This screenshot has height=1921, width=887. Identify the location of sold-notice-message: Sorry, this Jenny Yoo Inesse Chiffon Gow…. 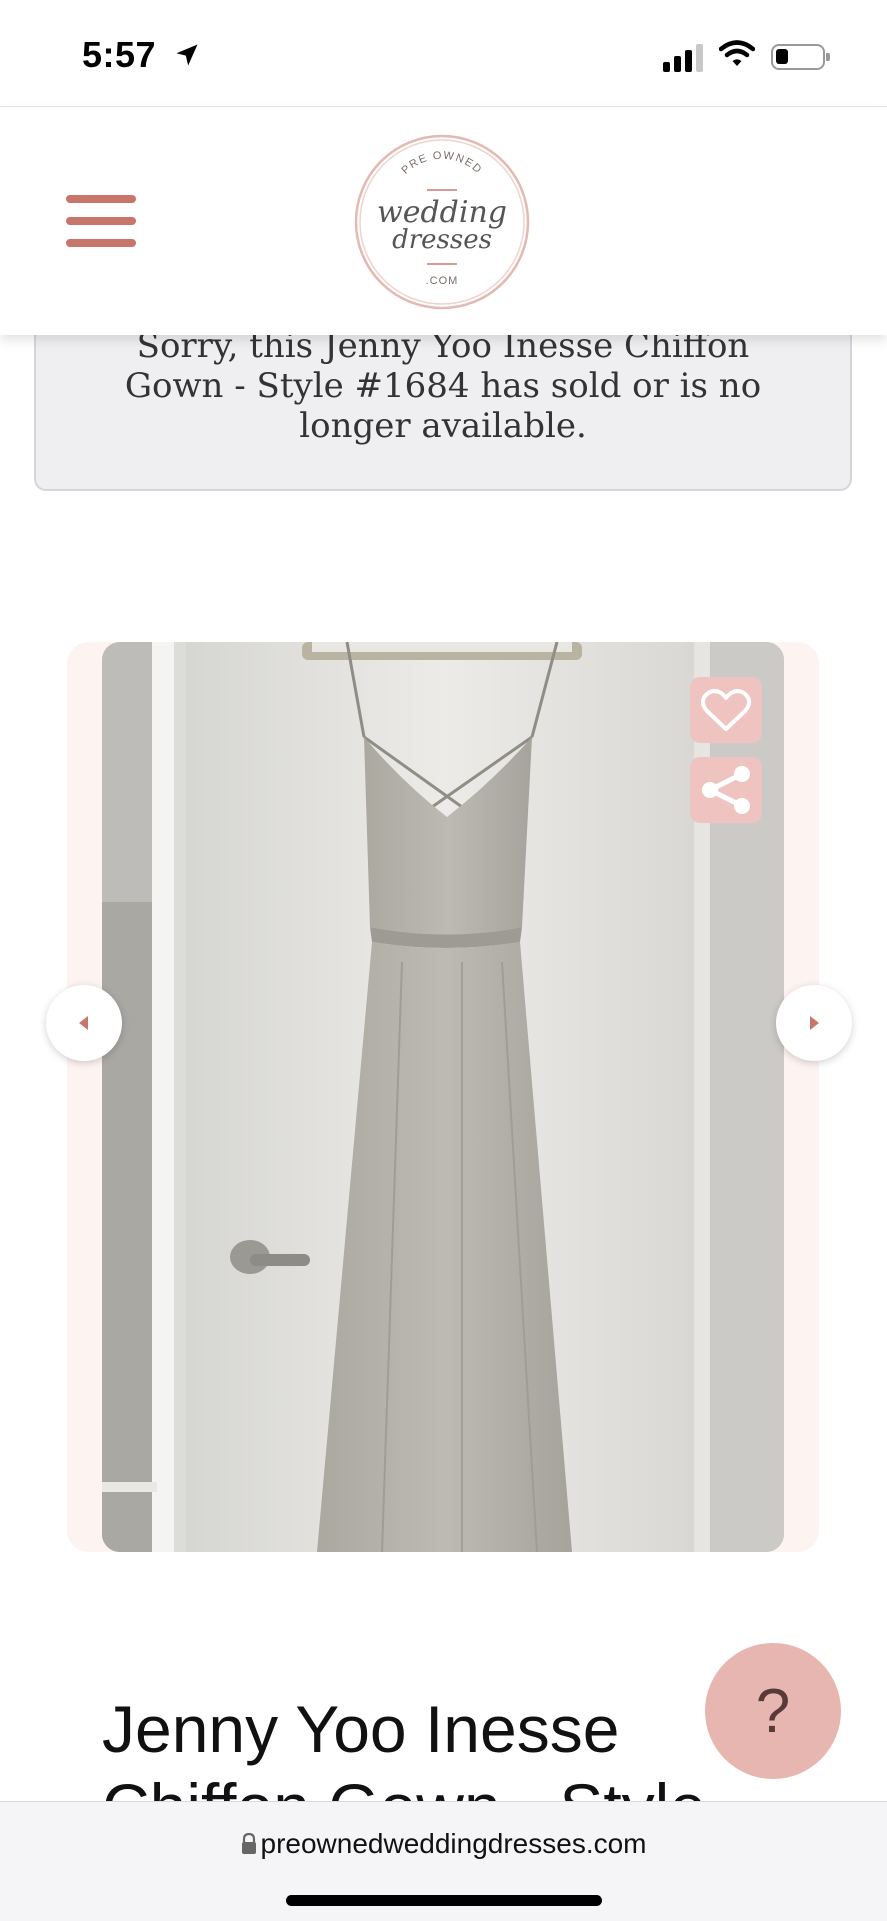
(443, 386).